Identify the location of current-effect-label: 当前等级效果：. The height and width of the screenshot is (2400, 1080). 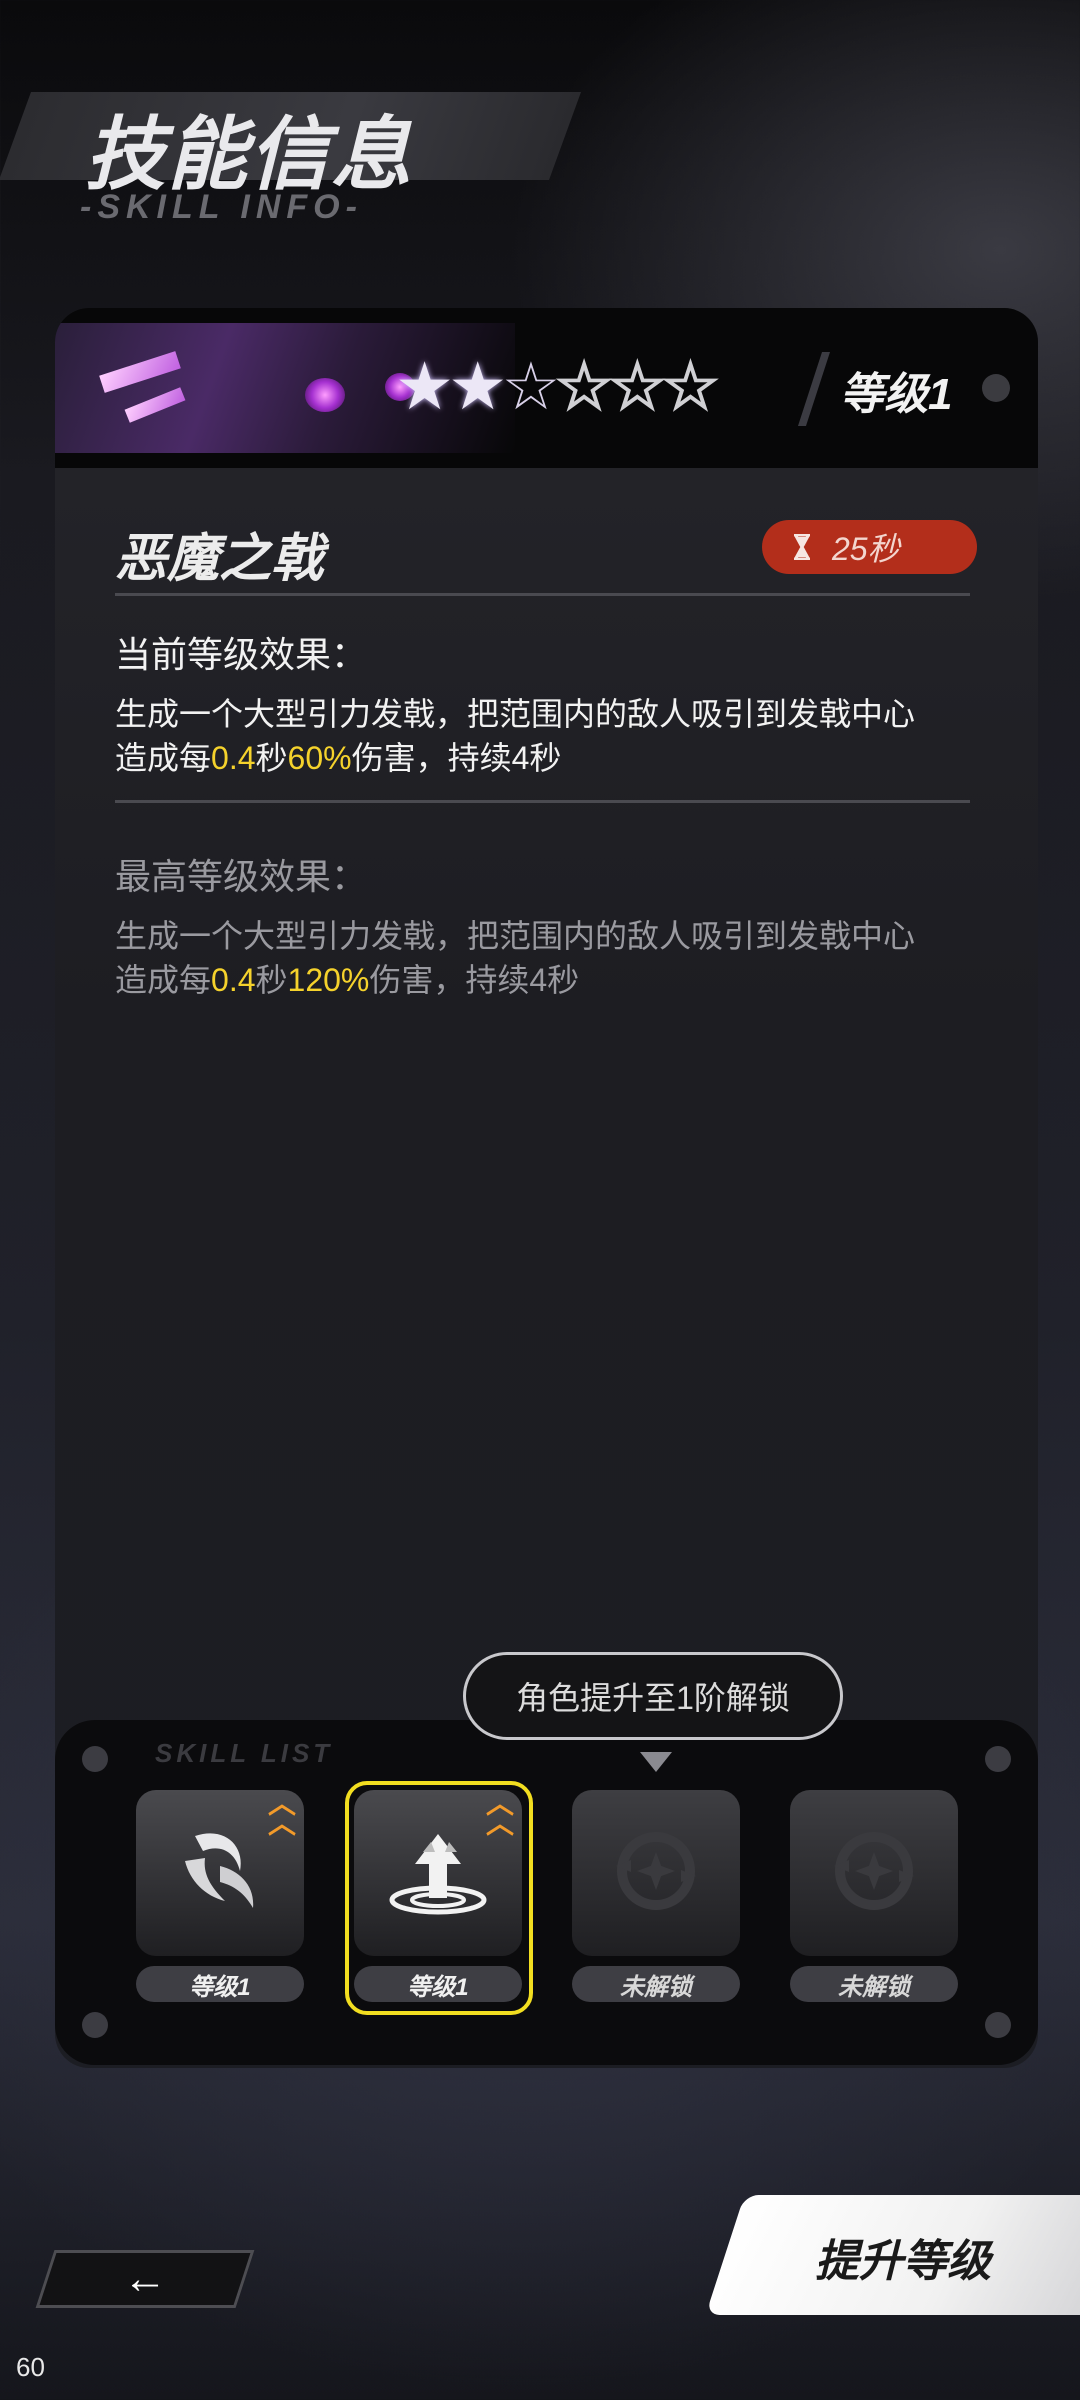
(241, 654).